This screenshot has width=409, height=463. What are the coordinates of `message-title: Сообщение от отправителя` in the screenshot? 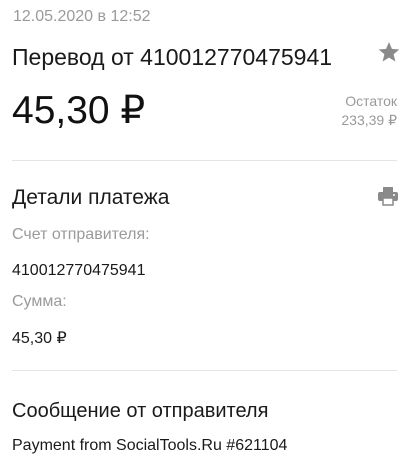 It's located at (140, 411).